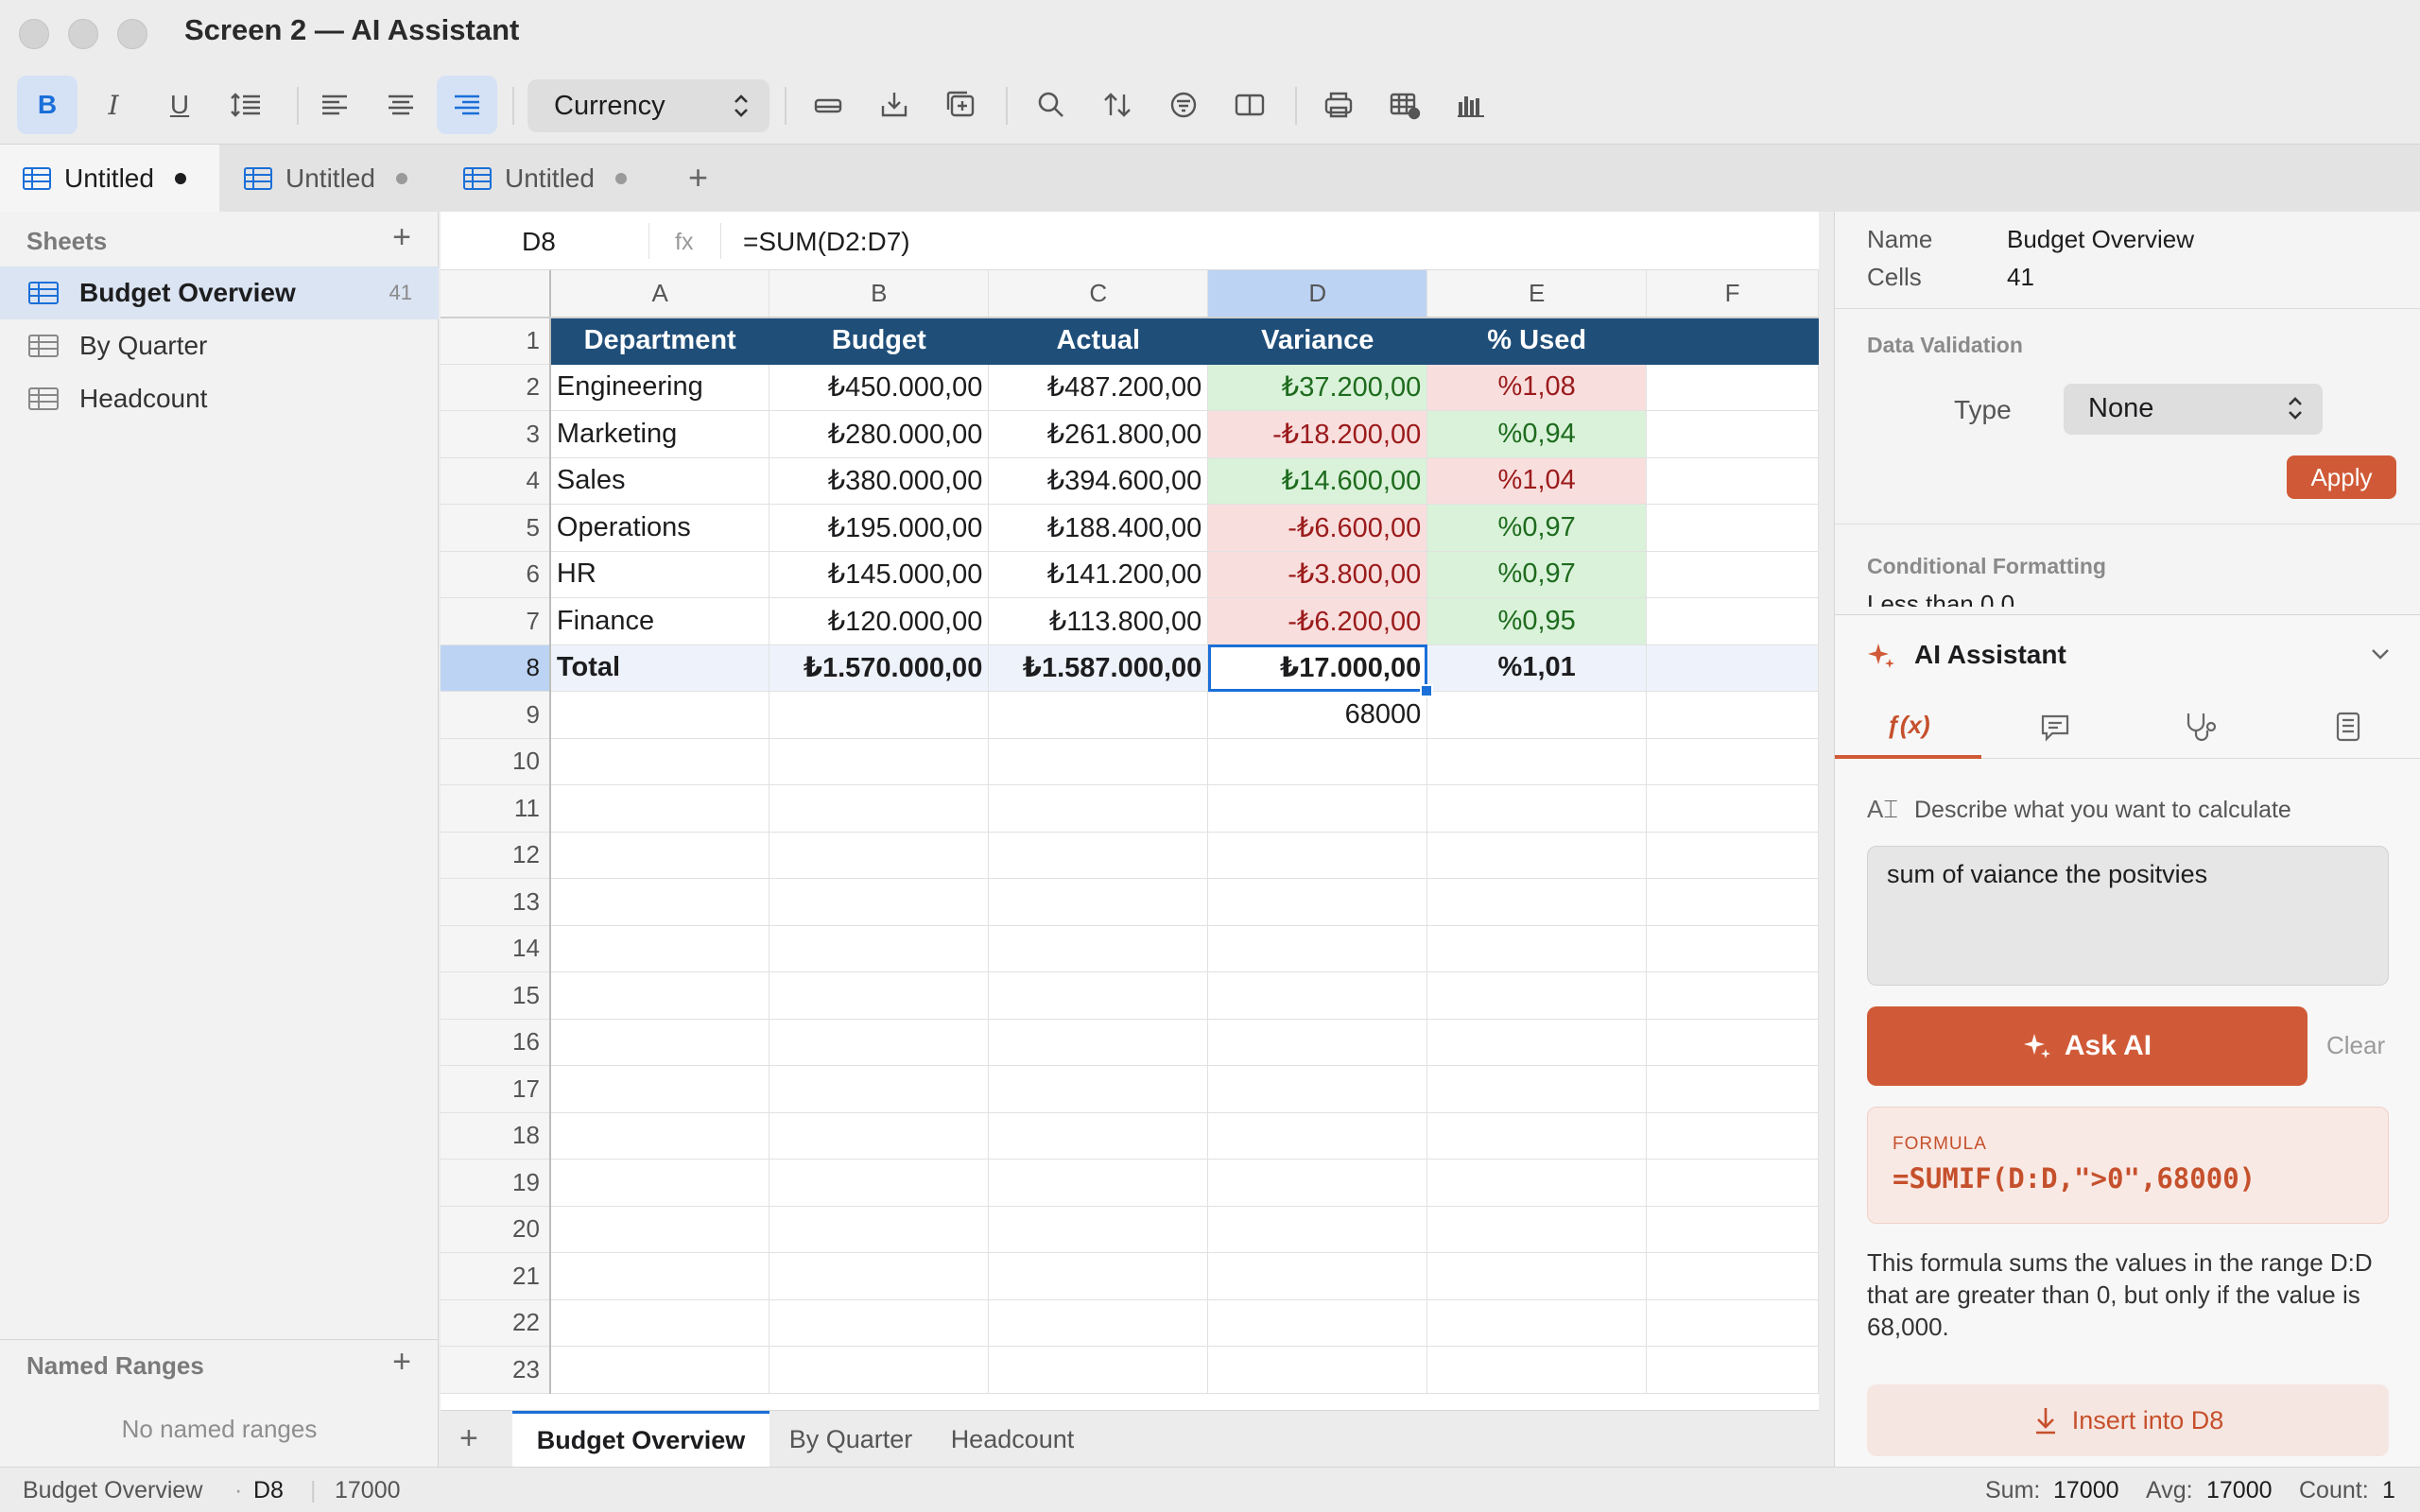  Describe the element at coordinates (2054, 727) in the screenshot. I see `tab-chat` at that location.